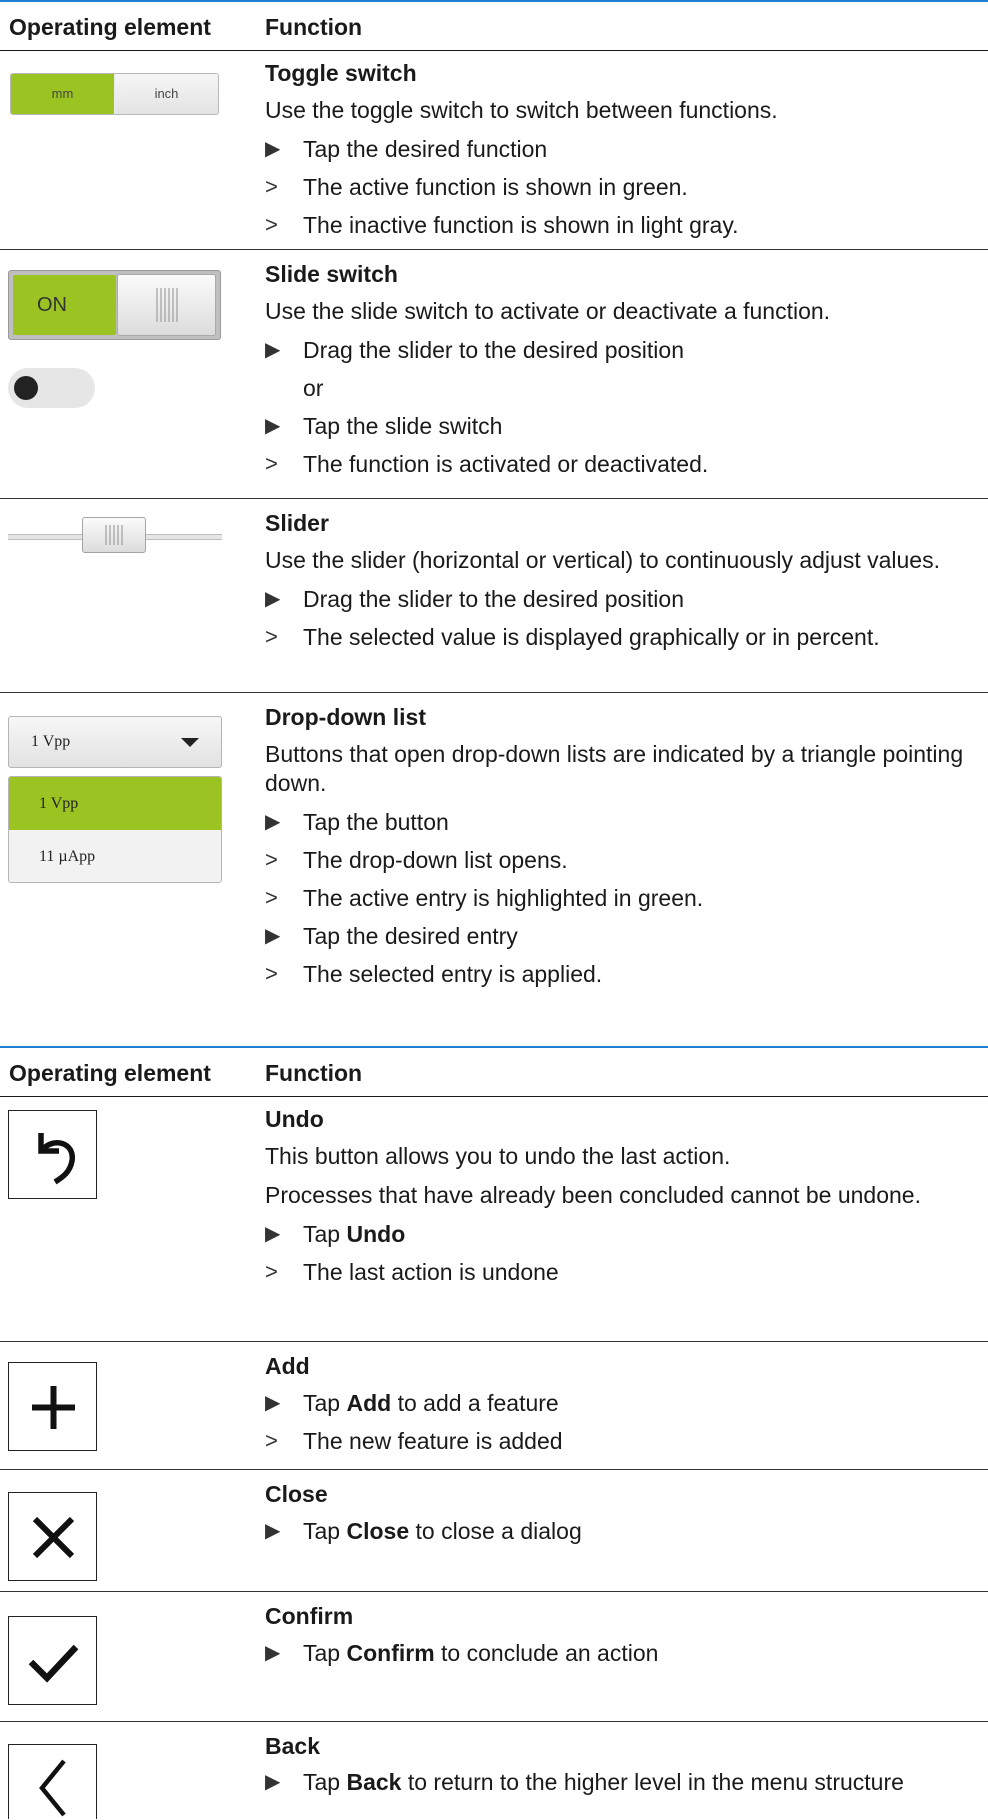 This screenshot has height=1820, width=988. Describe the element at coordinates (412, 1272) in the screenshot. I see `step-result: > The last action is undone` at that location.